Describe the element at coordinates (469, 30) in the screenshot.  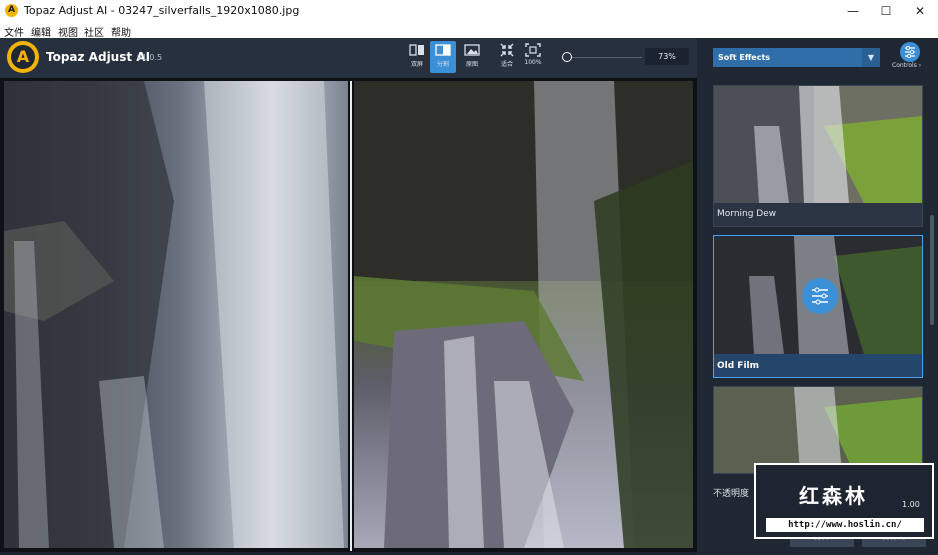
I see `menu-bar: 文件 编辑 视图 社区 帮助` at that location.